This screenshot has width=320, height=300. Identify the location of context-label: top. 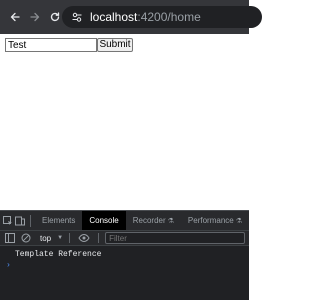
(46, 238).